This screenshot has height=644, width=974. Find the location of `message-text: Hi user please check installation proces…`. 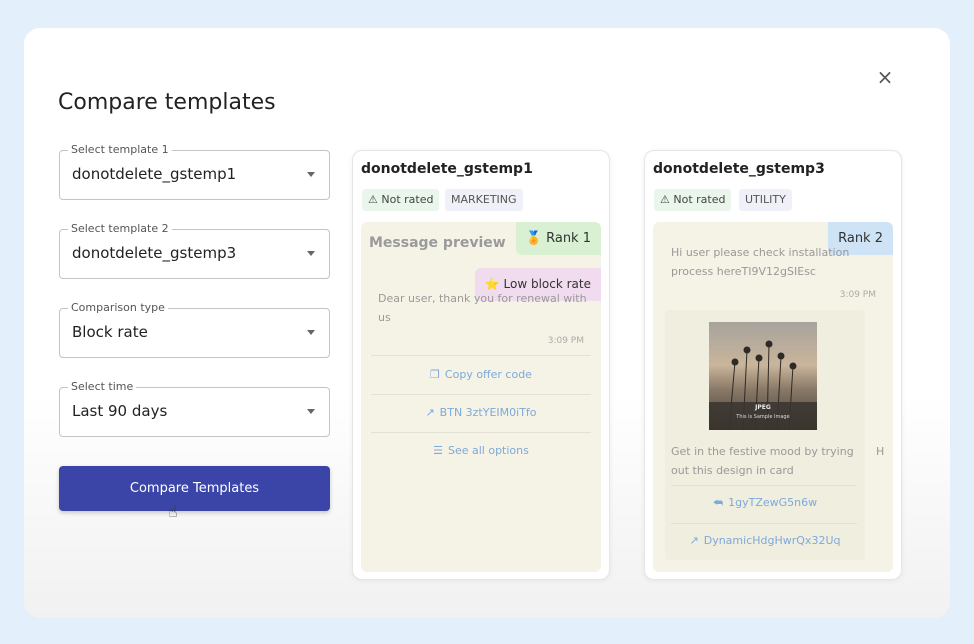

message-text: Hi user please check installation proces… is located at coordinates (760, 262).